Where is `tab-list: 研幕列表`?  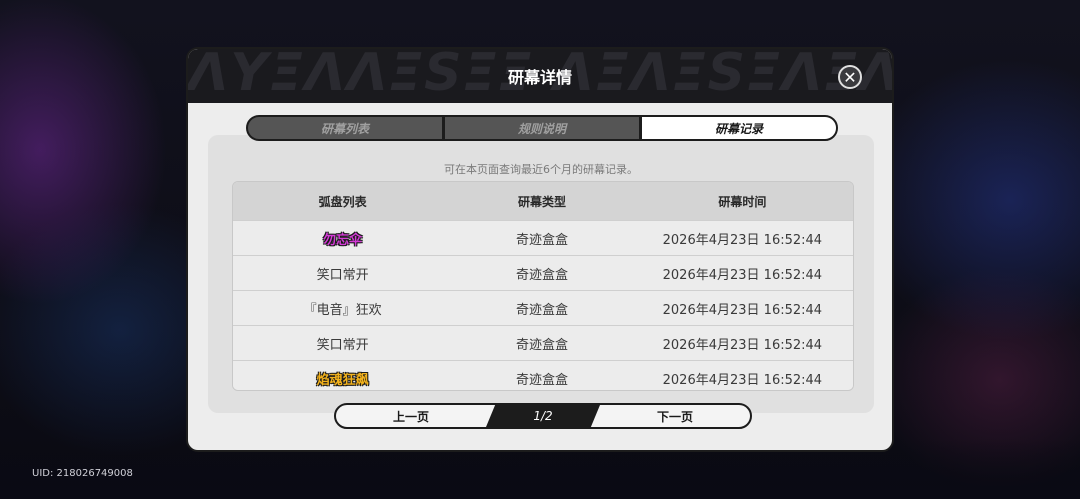
tab-list: 研幕列表 is located at coordinates (345, 128).